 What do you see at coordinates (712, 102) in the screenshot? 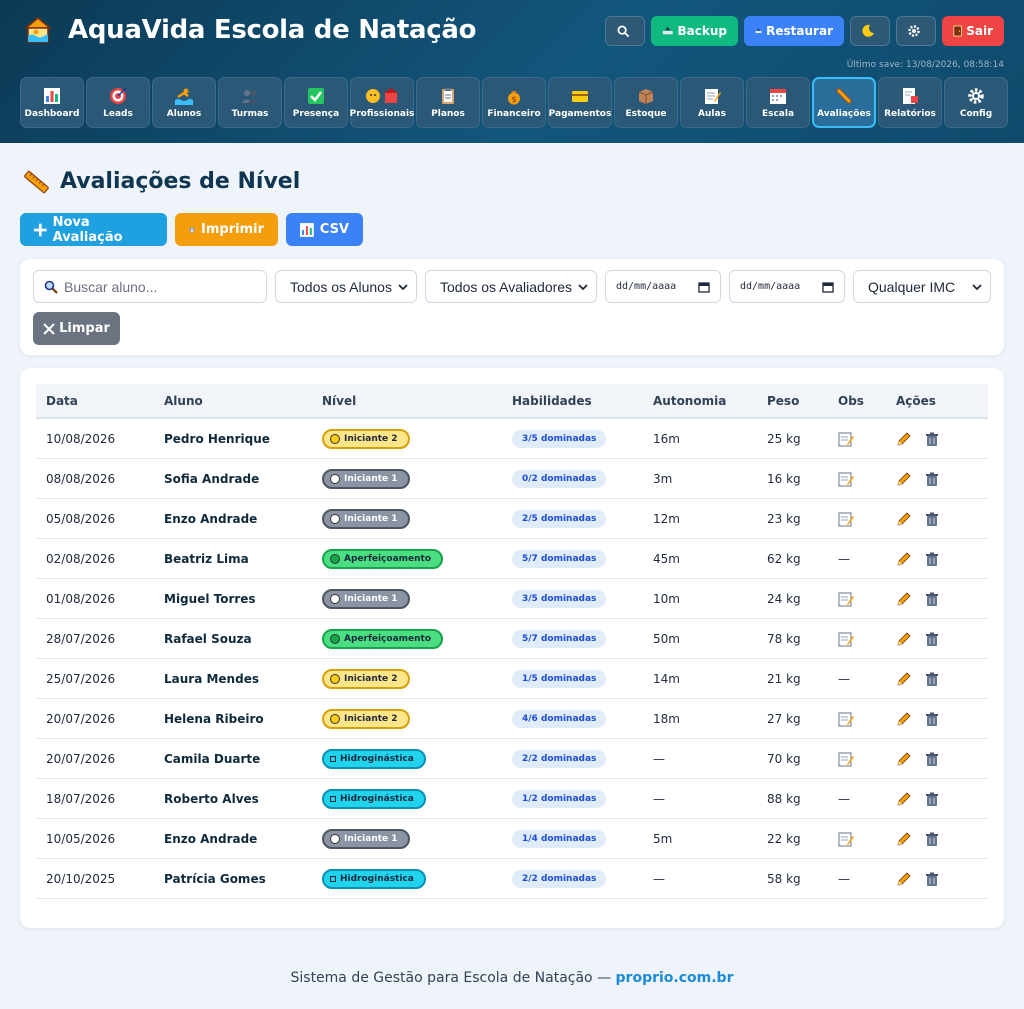
I see `nav-item-aulas: Aulas` at bounding box center [712, 102].